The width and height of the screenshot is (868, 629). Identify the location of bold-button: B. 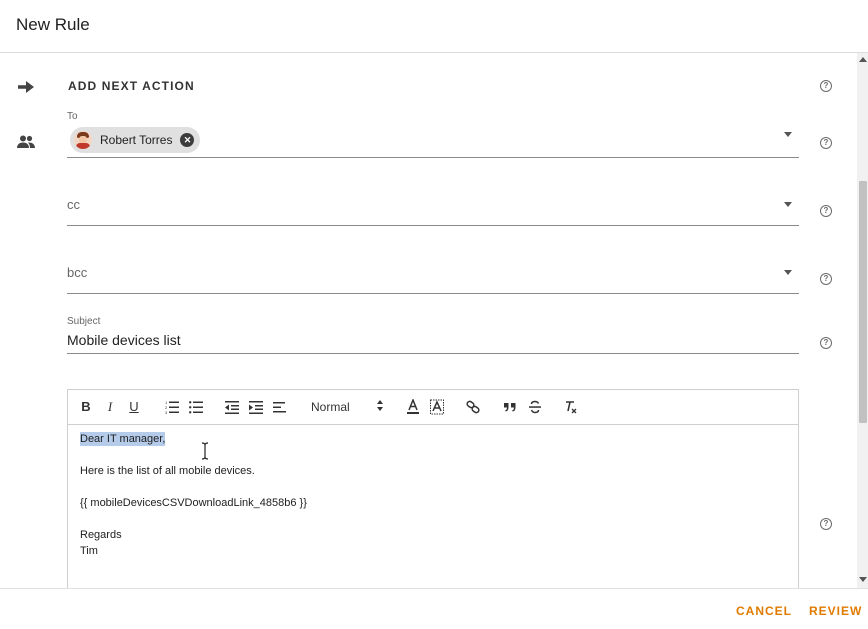
(86, 407).